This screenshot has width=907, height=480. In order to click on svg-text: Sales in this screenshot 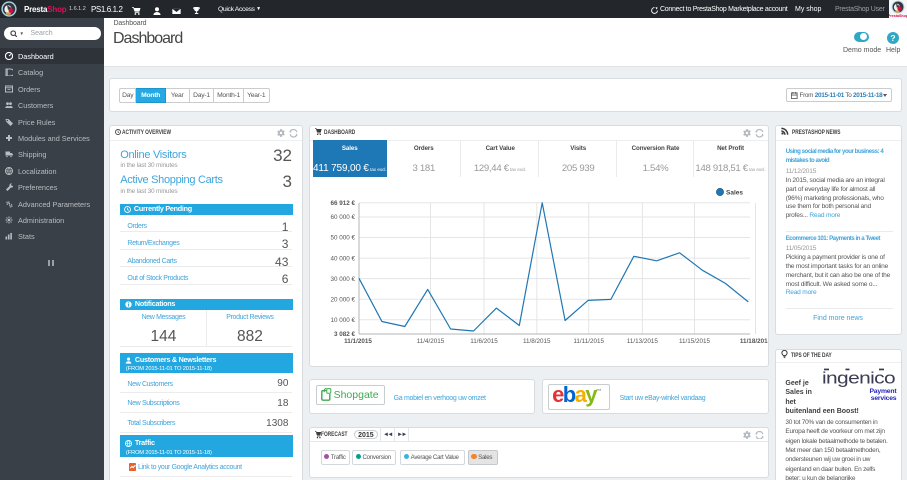, I will do `click(734, 192)`.